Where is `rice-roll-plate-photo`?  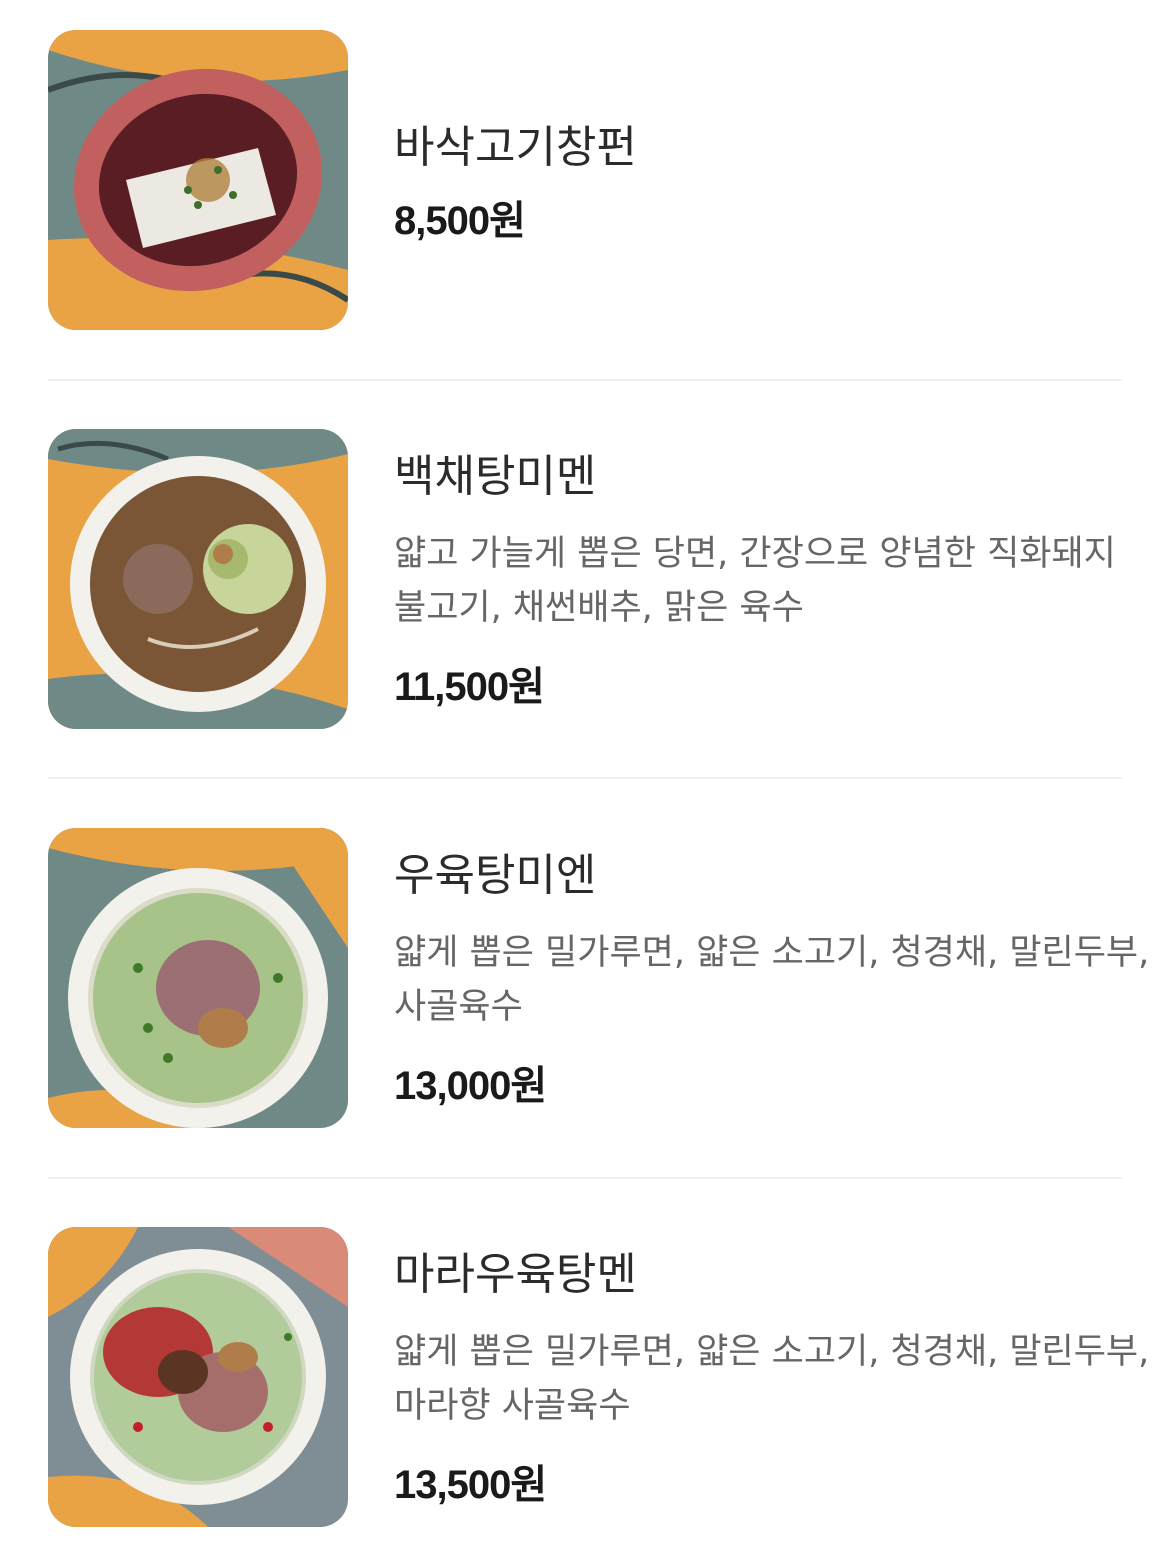 rice-roll-plate-photo is located at coordinates (198, 180).